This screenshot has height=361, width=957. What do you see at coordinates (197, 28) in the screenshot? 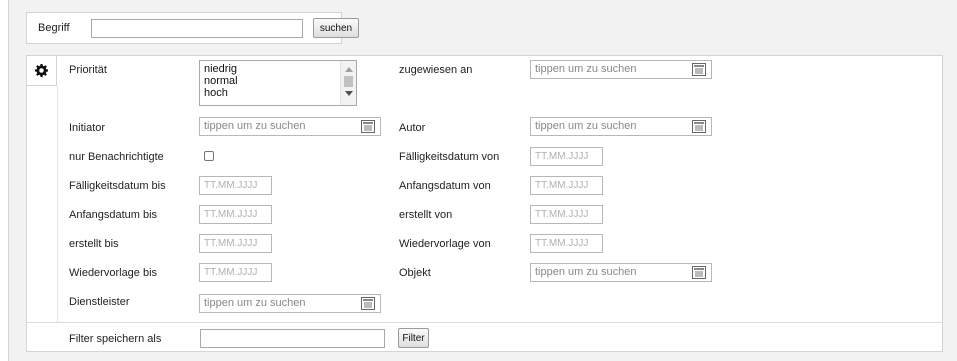
I see `search-term-input` at bounding box center [197, 28].